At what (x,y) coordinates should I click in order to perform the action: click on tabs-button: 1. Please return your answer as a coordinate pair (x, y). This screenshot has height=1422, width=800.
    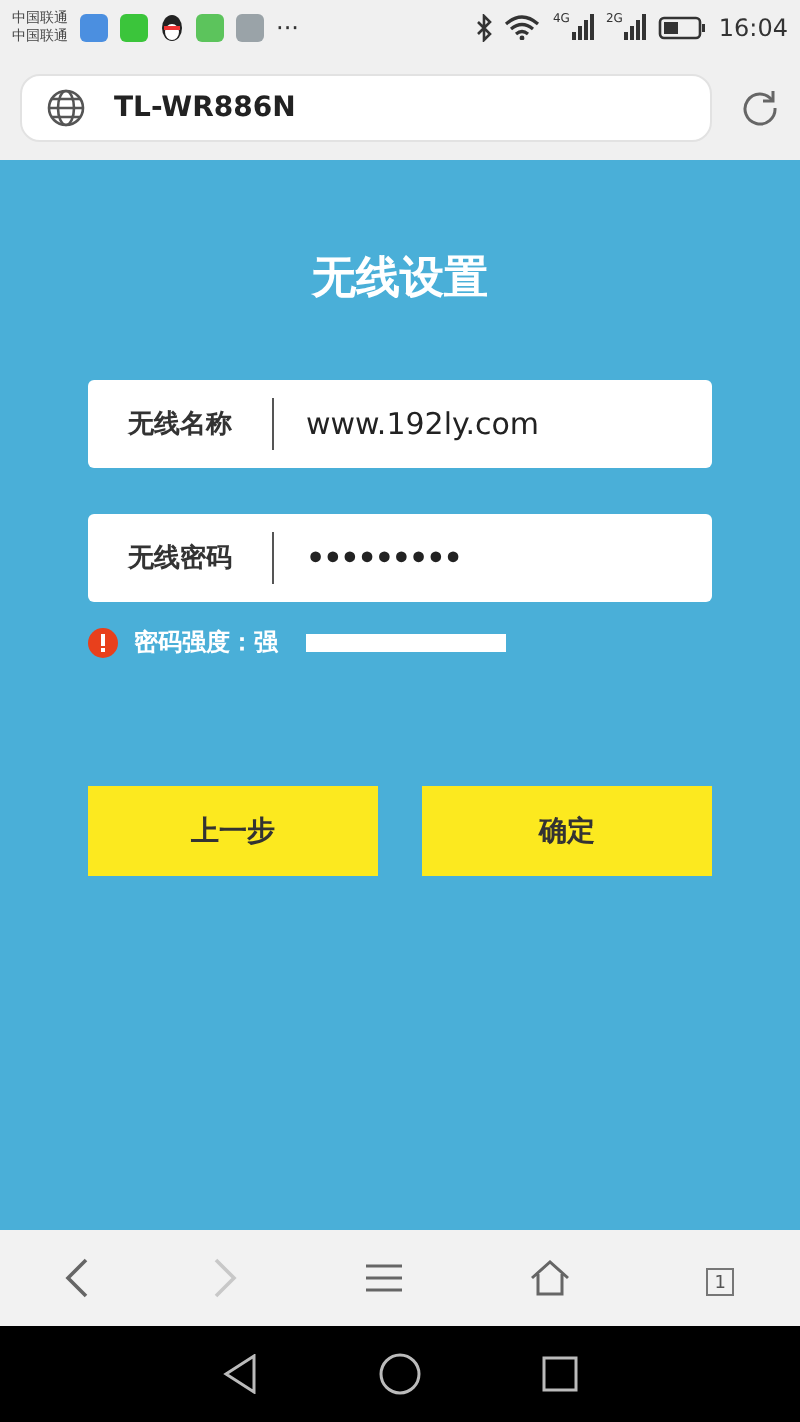
    Looking at the image, I should click on (716, 1278).